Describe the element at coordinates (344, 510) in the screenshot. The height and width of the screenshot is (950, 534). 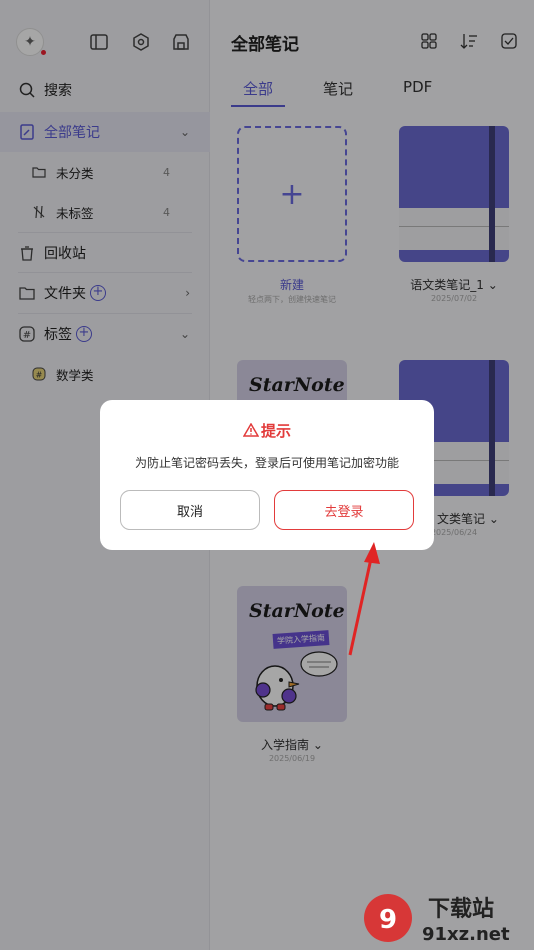
I see `login-button: 去登录` at that location.